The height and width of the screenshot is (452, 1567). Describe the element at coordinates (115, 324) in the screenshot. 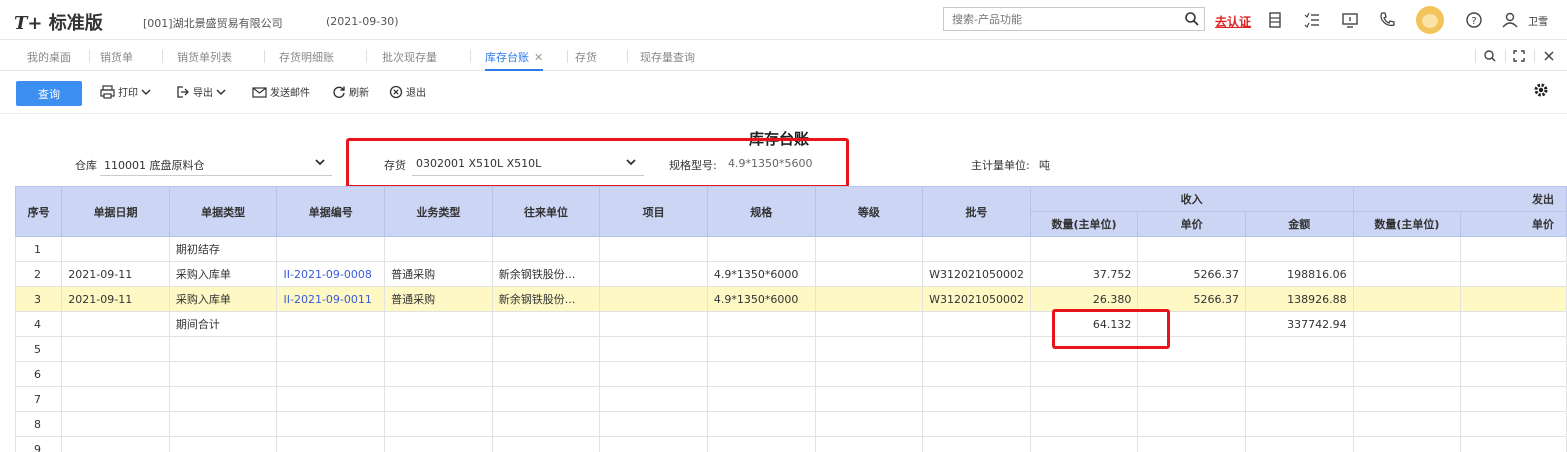

I see `cell-doc-date` at that location.